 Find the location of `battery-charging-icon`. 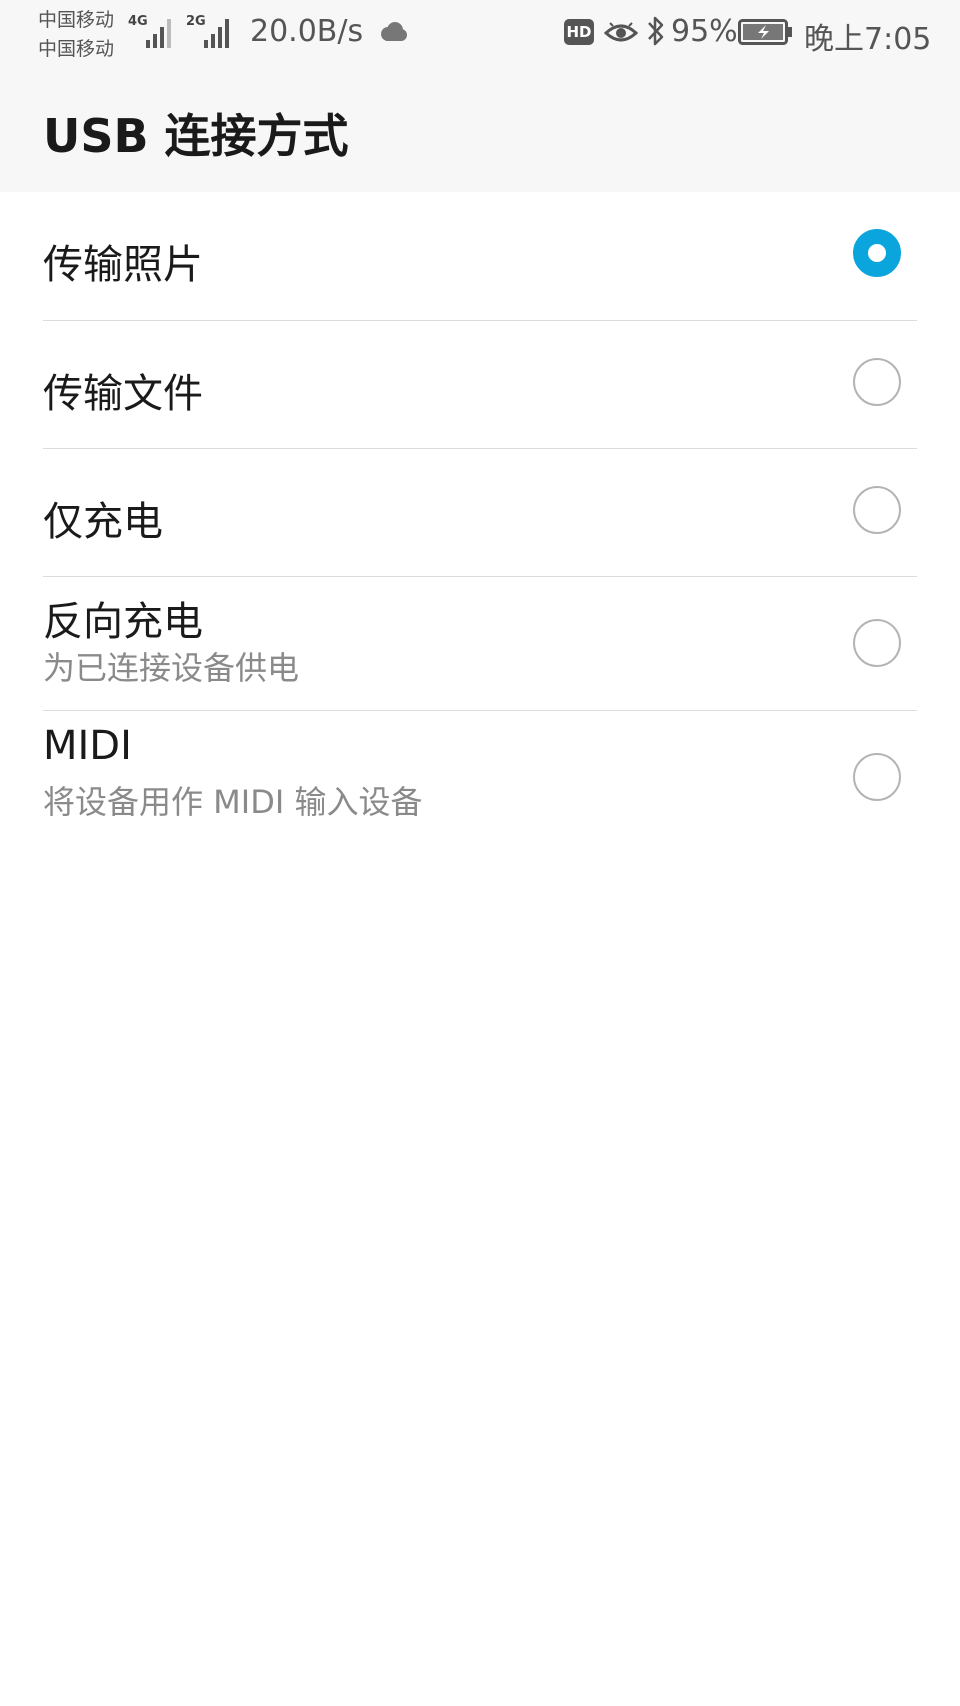

battery-charging-icon is located at coordinates (765, 32).